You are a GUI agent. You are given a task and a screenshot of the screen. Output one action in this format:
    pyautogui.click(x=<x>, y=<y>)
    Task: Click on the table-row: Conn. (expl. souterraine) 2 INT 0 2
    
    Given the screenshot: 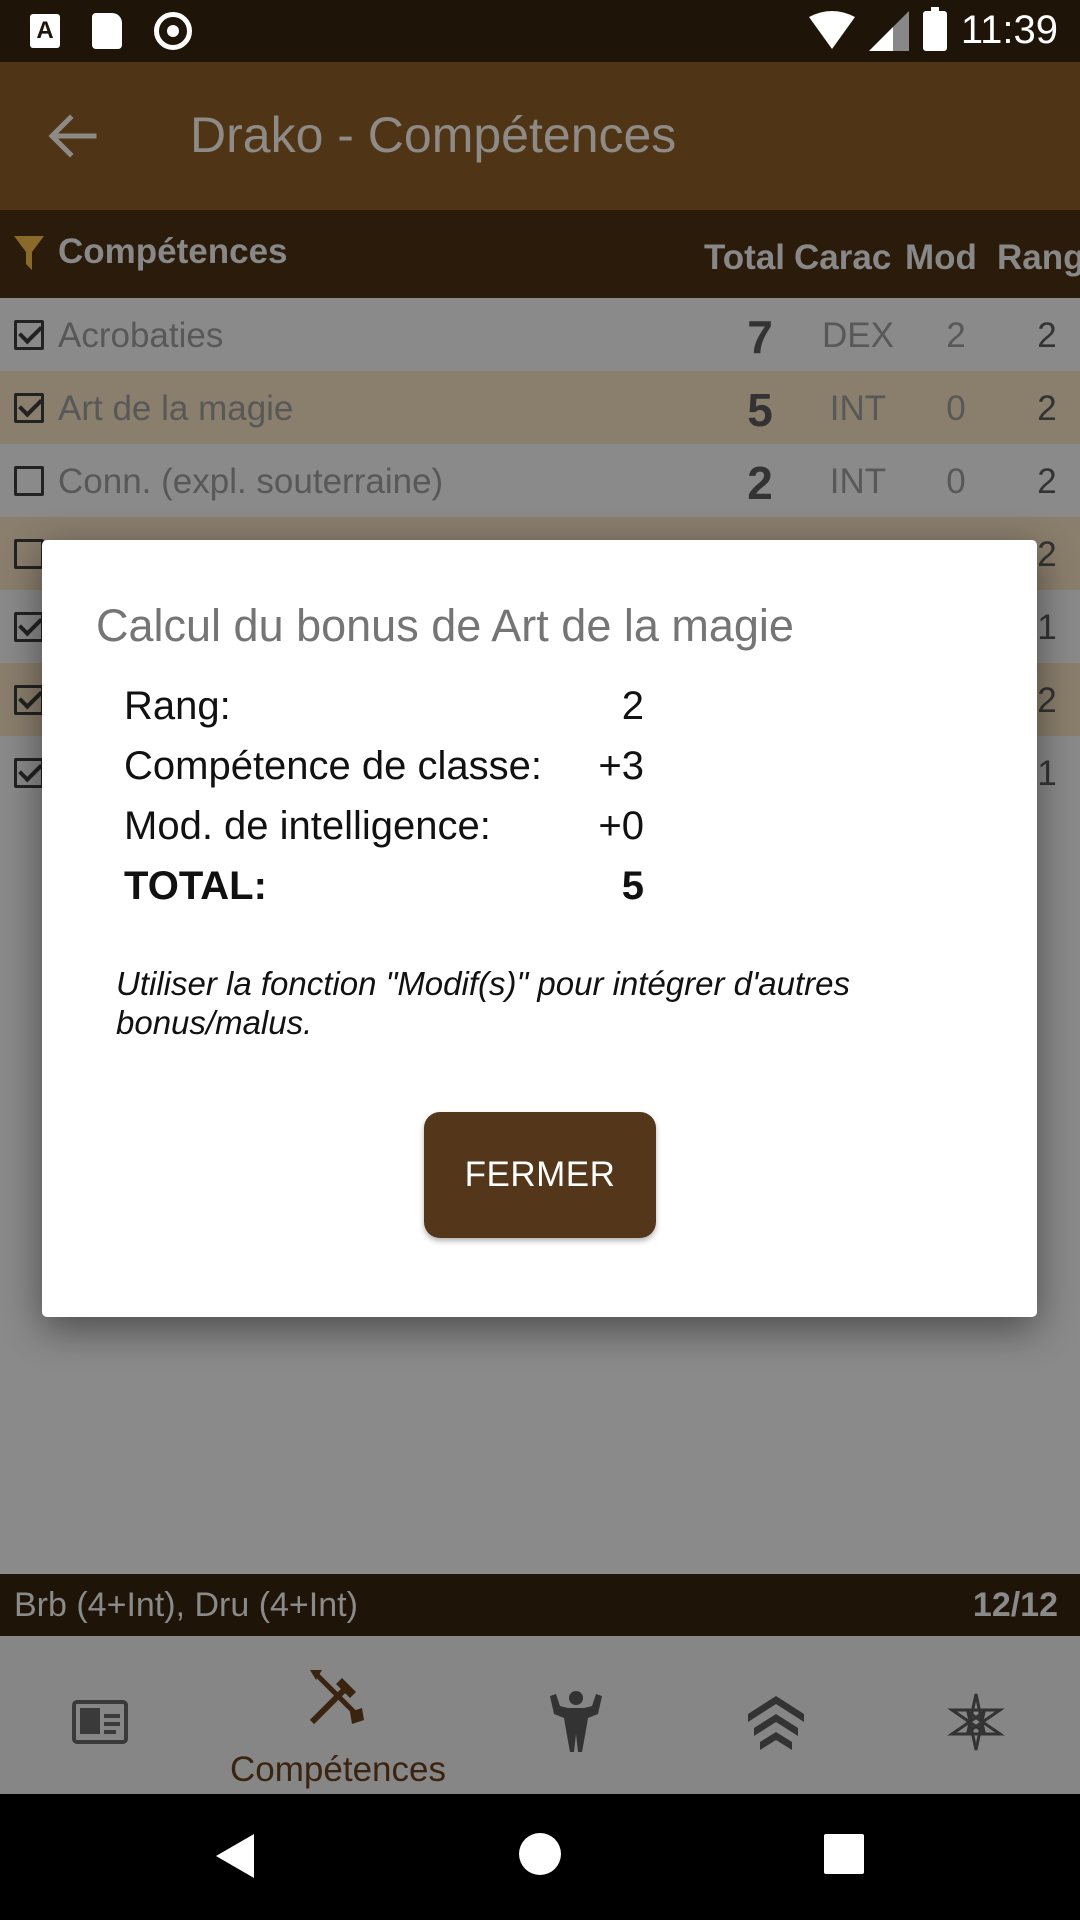 What is the action you would take?
    pyautogui.click(x=540, y=480)
    